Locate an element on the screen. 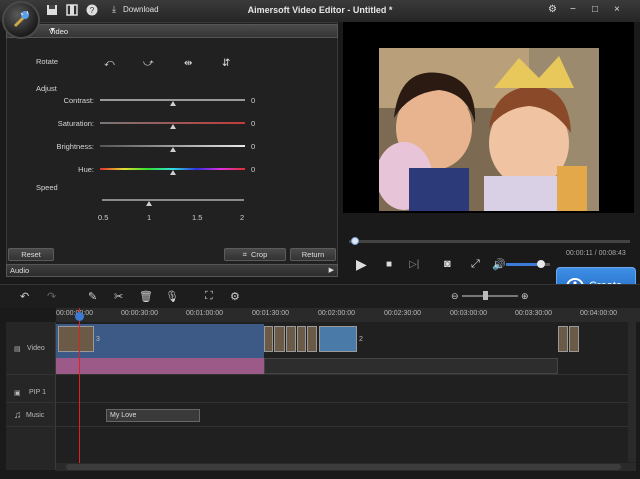 The width and height of the screenshot is (640, 479). scrollbar-thumb is located at coordinates (343, 467).